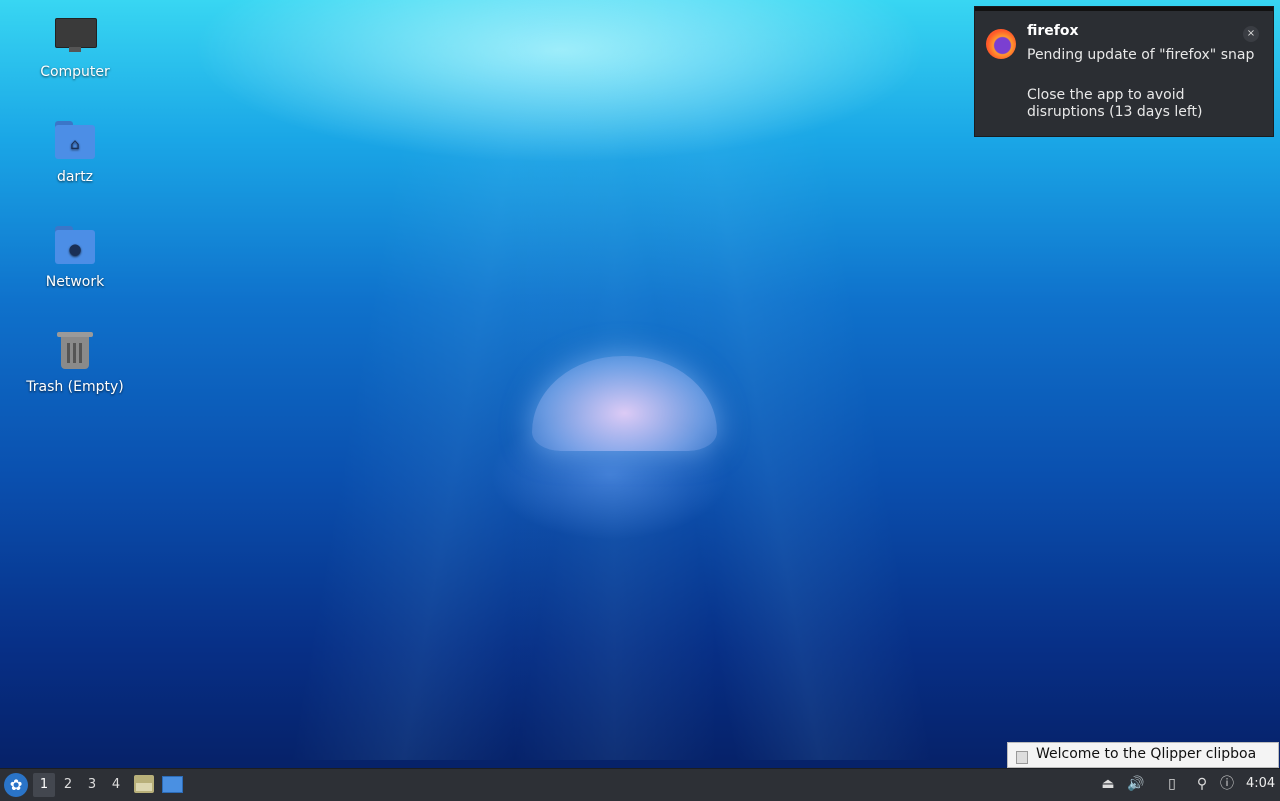  Describe the element at coordinates (1053, 31) in the screenshot. I see `notification-title: firefox` at that location.